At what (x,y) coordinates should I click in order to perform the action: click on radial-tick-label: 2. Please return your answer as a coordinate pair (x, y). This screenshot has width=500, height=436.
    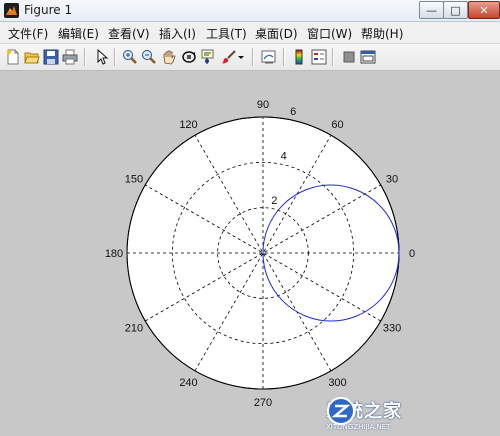
    Looking at the image, I should click on (274, 201).